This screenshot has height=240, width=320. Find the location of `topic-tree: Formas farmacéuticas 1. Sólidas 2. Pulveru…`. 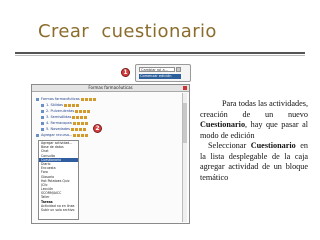

topic-tree: Formas farmacéuticas 1. Sólidas 2. Pulveru… is located at coordinates (66, 117).